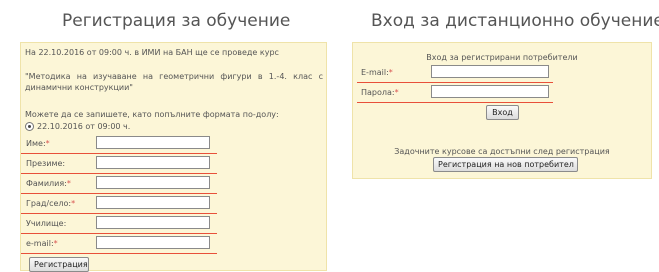 Image resolution: width=659 pixels, height=272 pixels. What do you see at coordinates (36, 143) in the screenshot?
I see `first-name-label: Име:` at bounding box center [36, 143].